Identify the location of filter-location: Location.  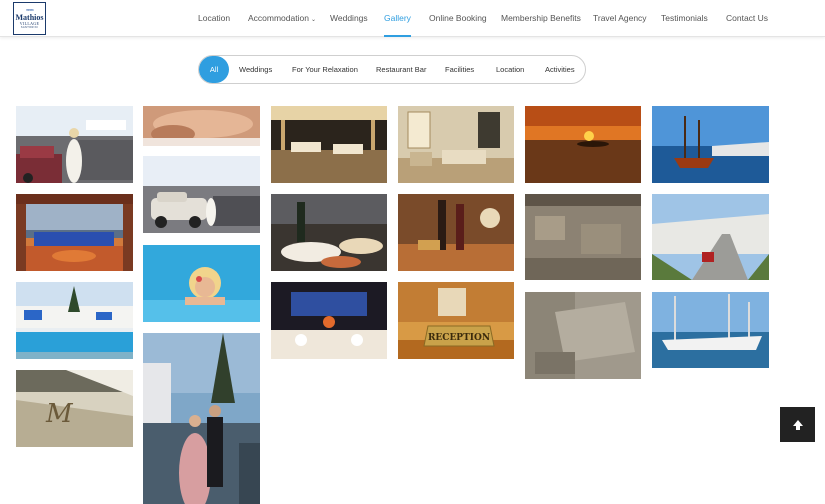
(510, 69).